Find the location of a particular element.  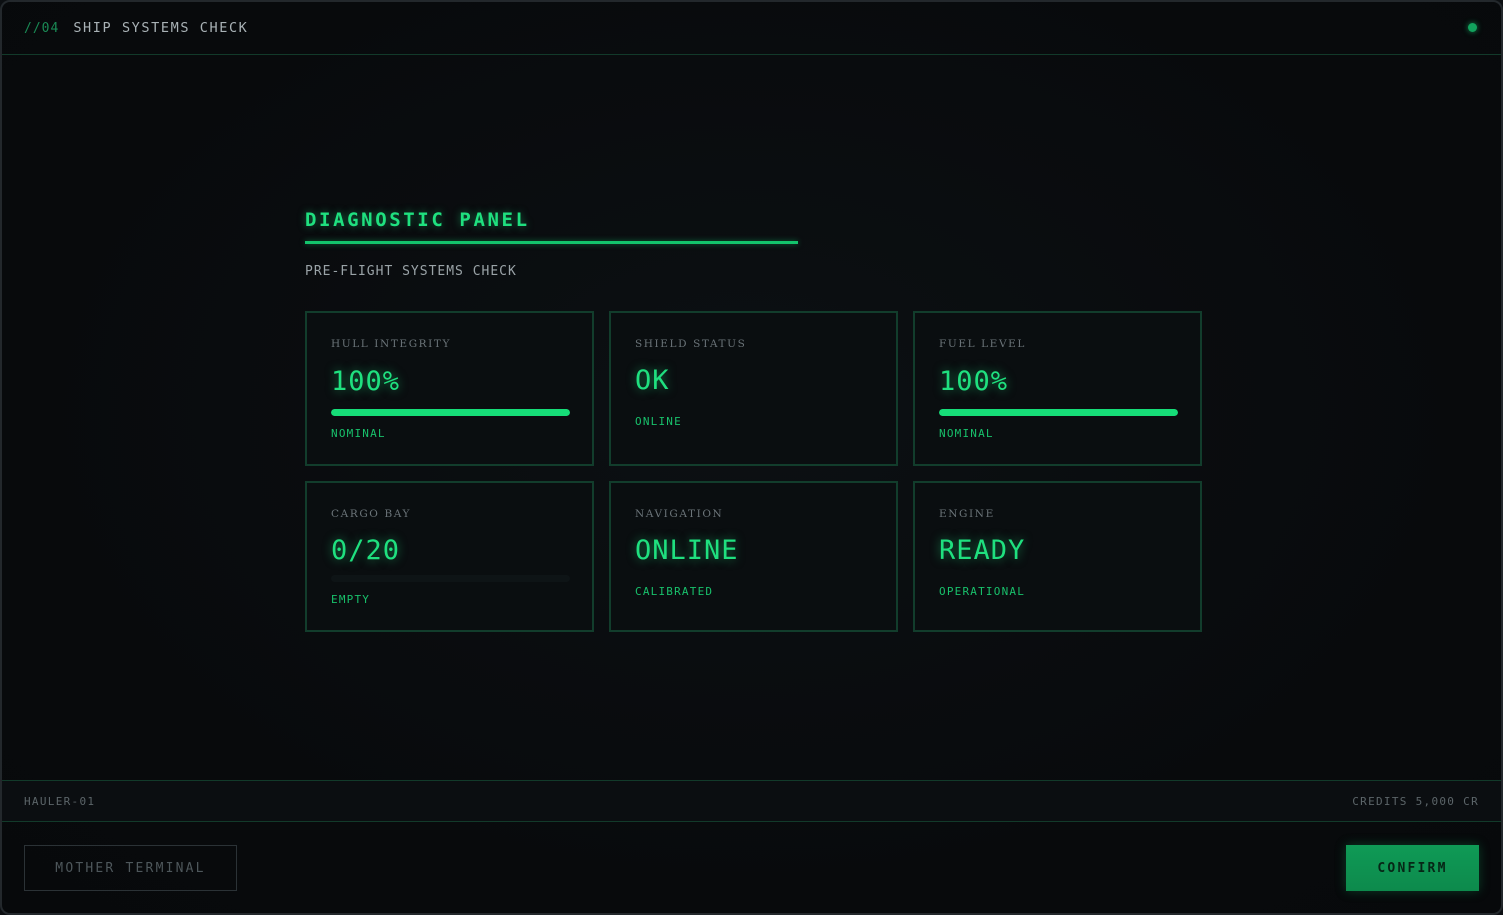

card-state: CALIBRATED is located at coordinates (674, 591).